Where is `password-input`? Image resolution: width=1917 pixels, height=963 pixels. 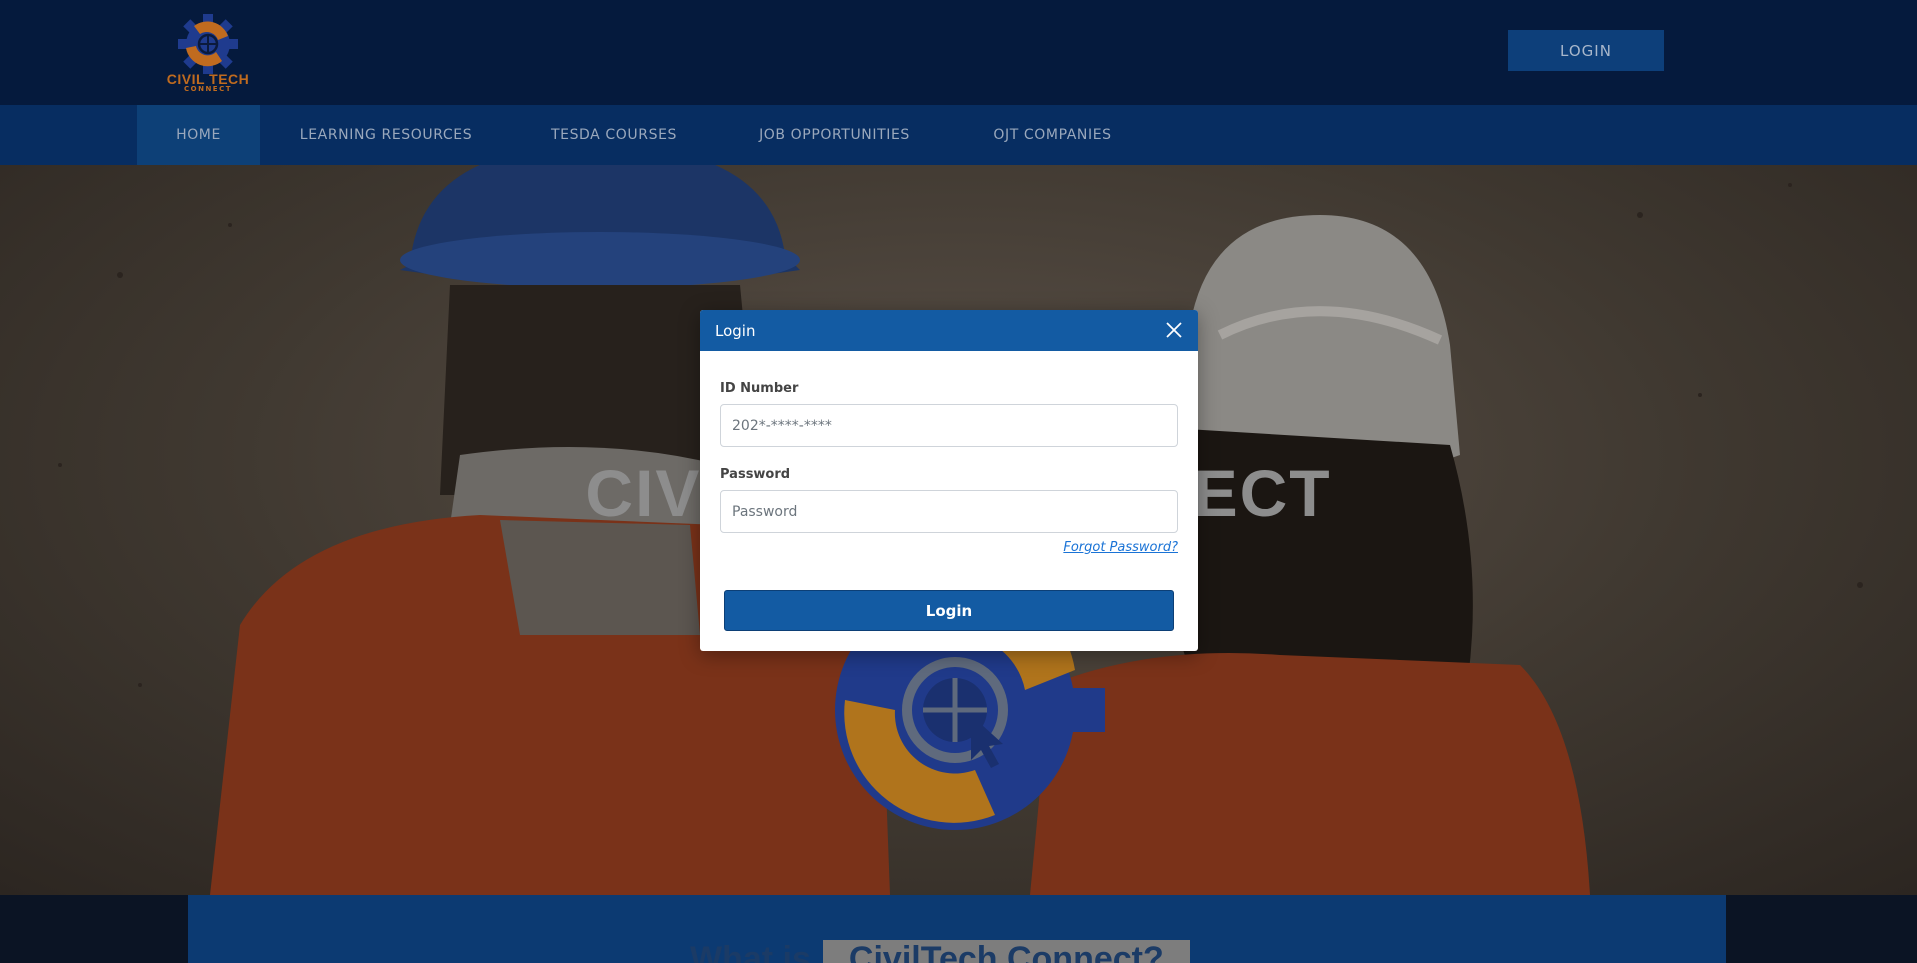 password-input is located at coordinates (949, 511).